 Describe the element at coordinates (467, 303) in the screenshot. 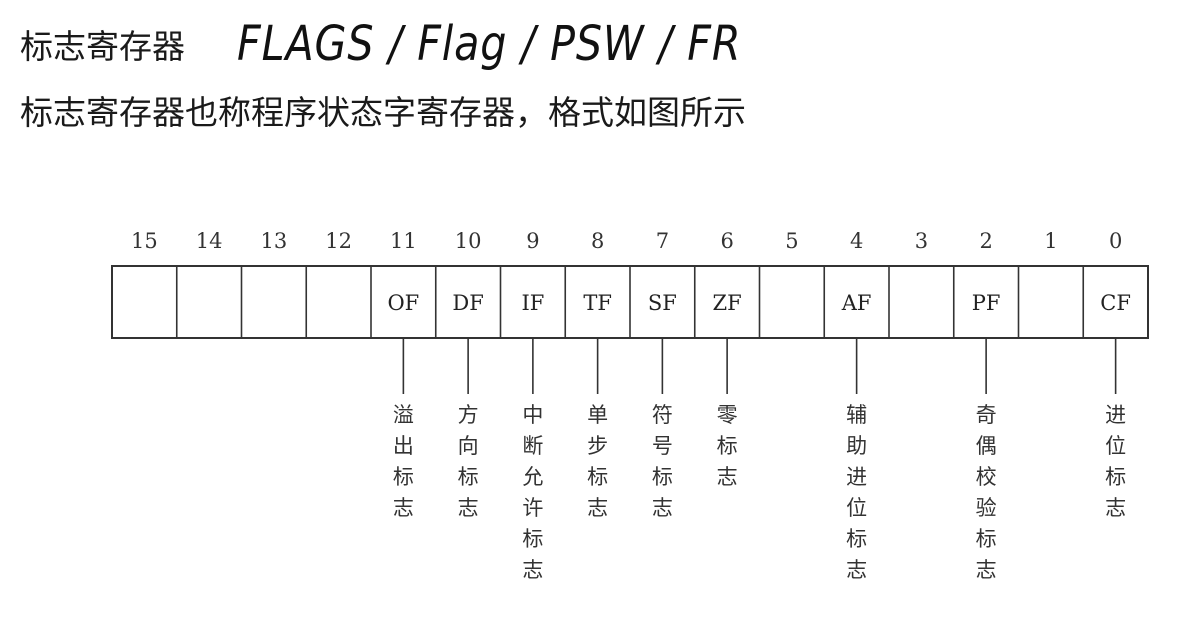

I see `flag-abbreviation: DF` at that location.